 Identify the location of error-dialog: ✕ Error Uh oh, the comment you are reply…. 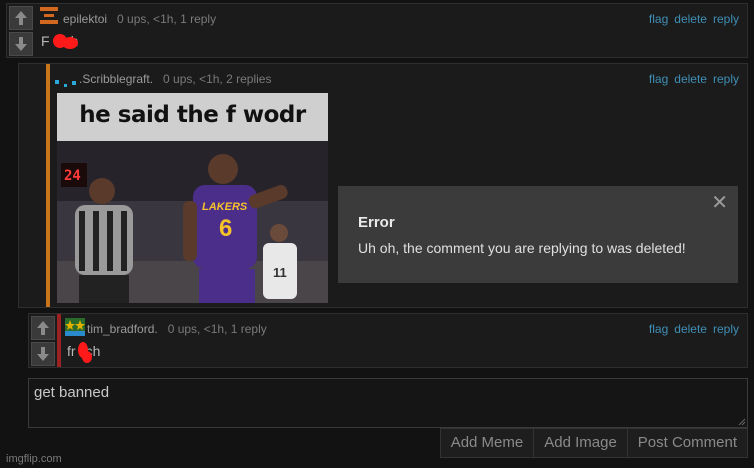
(538, 234).